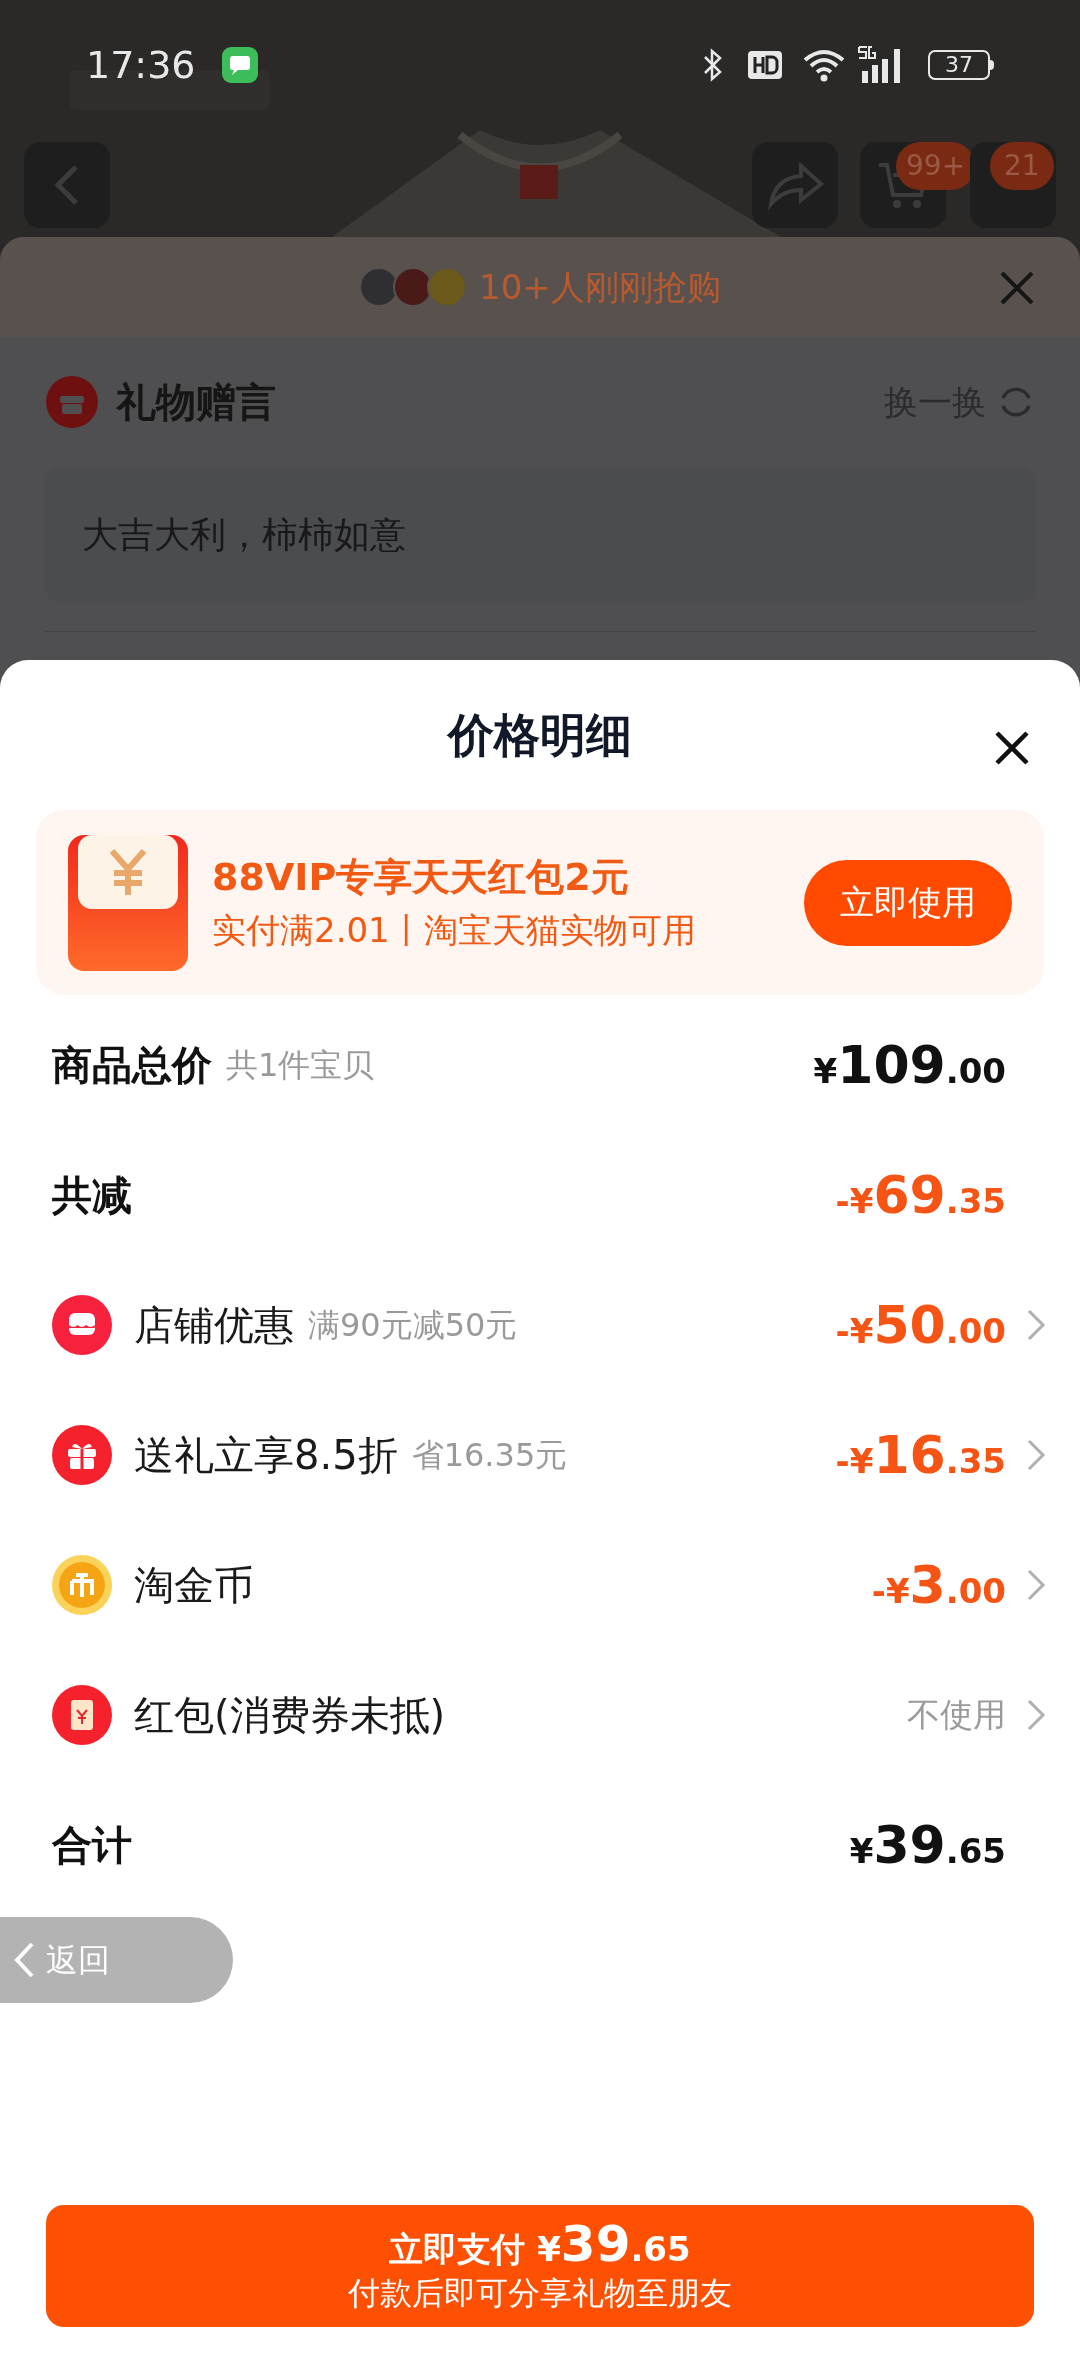  What do you see at coordinates (266, 1455) in the screenshot?
I see `row-label: 送礼立享8.5折` at bounding box center [266, 1455].